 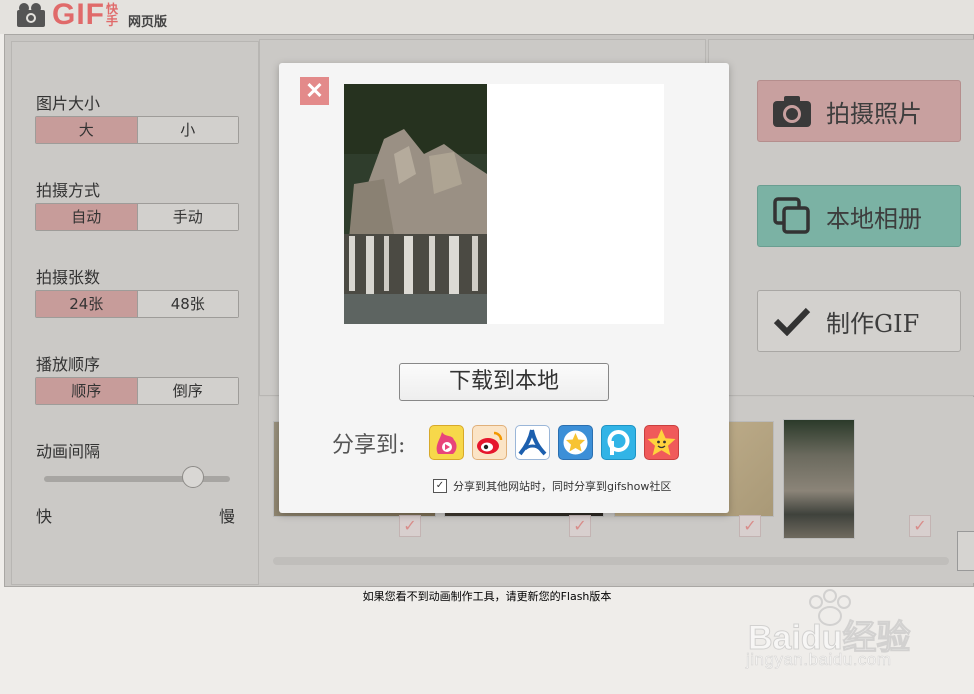 I want to click on take-photo-button: 拍摄照片, so click(x=859, y=111).